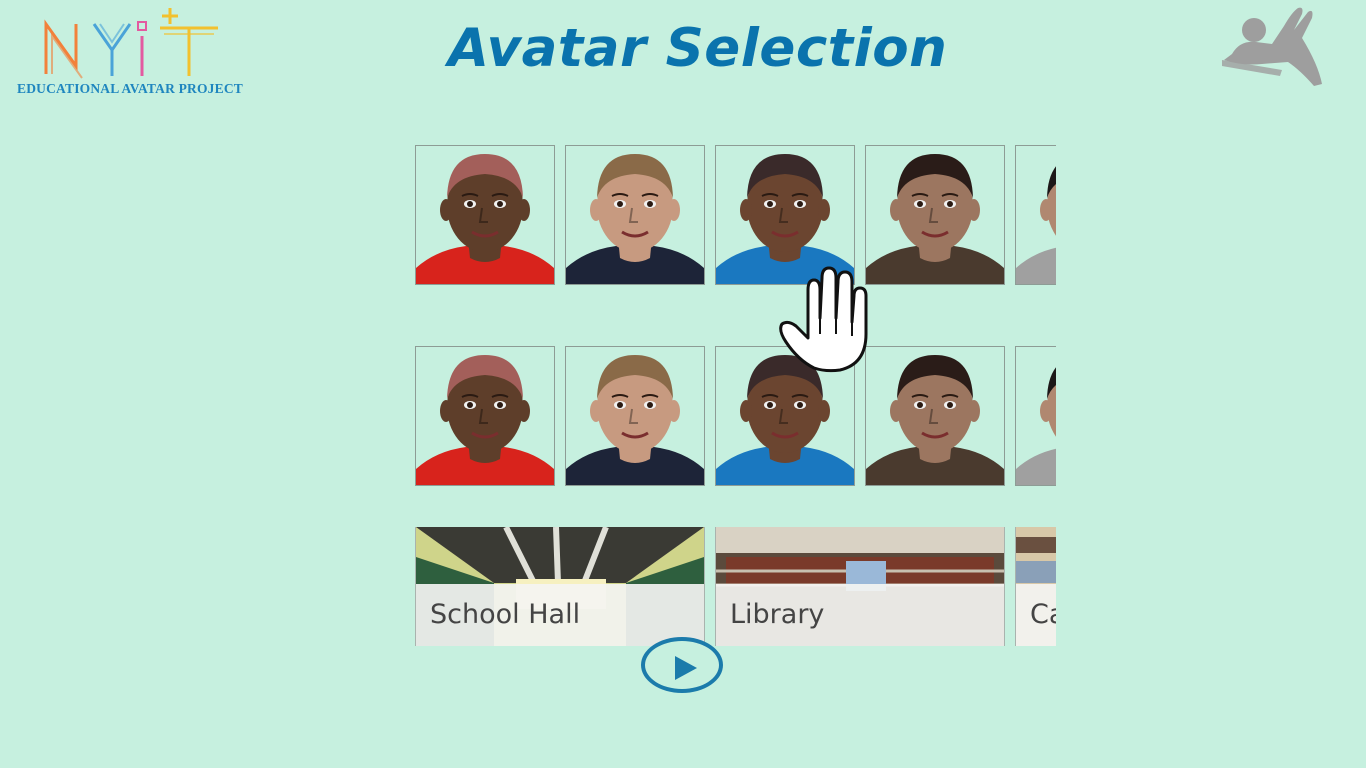 The image size is (1366, 768). What do you see at coordinates (686, 668) in the screenshot?
I see `play-icon` at bounding box center [686, 668].